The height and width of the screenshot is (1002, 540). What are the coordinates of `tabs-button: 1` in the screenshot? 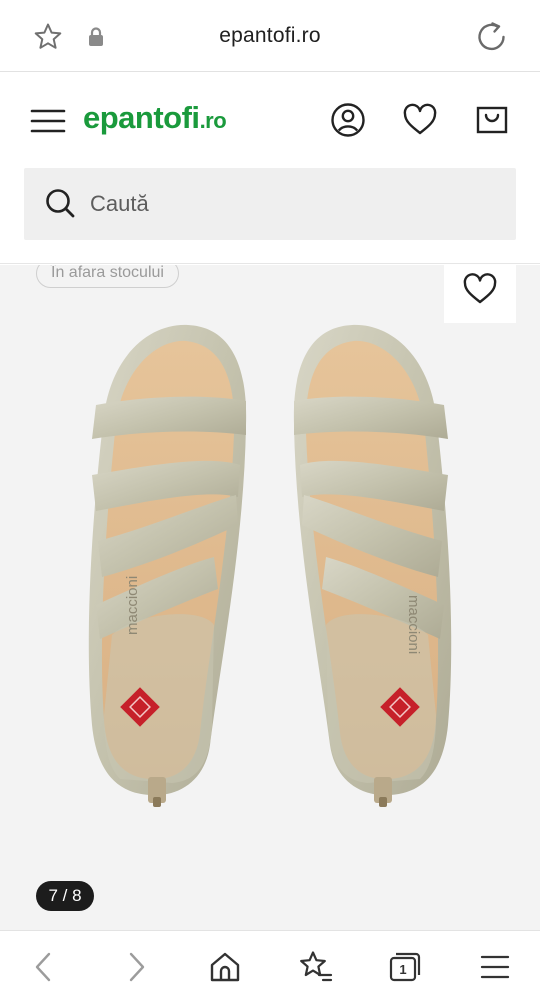 It's located at (405, 967).